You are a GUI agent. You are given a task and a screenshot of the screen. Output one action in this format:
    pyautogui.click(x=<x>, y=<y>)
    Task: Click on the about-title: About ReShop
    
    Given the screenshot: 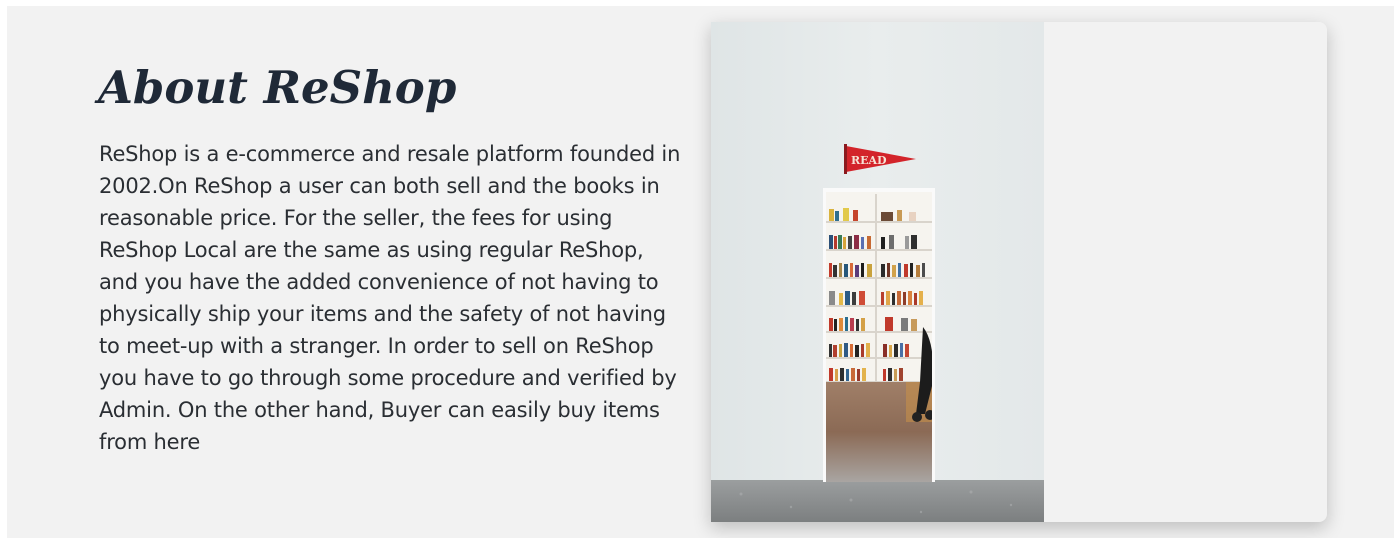 What is the action you would take?
    pyautogui.click(x=277, y=87)
    